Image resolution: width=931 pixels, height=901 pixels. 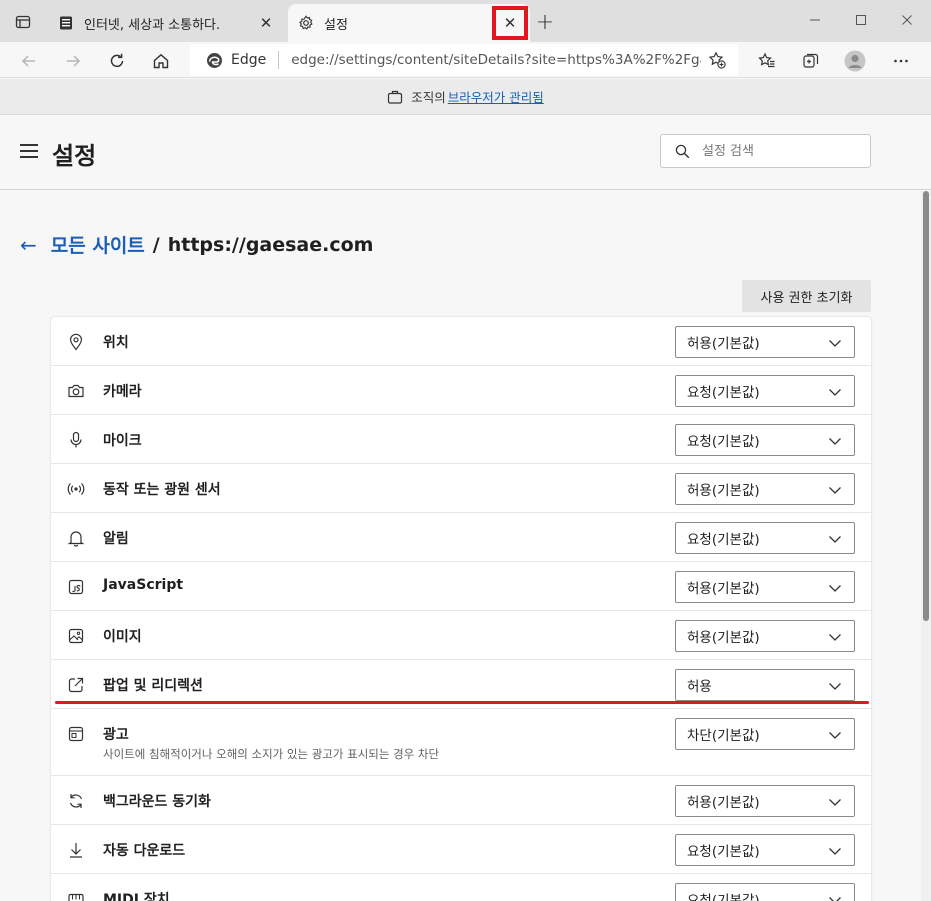 What do you see at coordinates (76, 539) in the screenshot?
I see `bell-icon` at bounding box center [76, 539].